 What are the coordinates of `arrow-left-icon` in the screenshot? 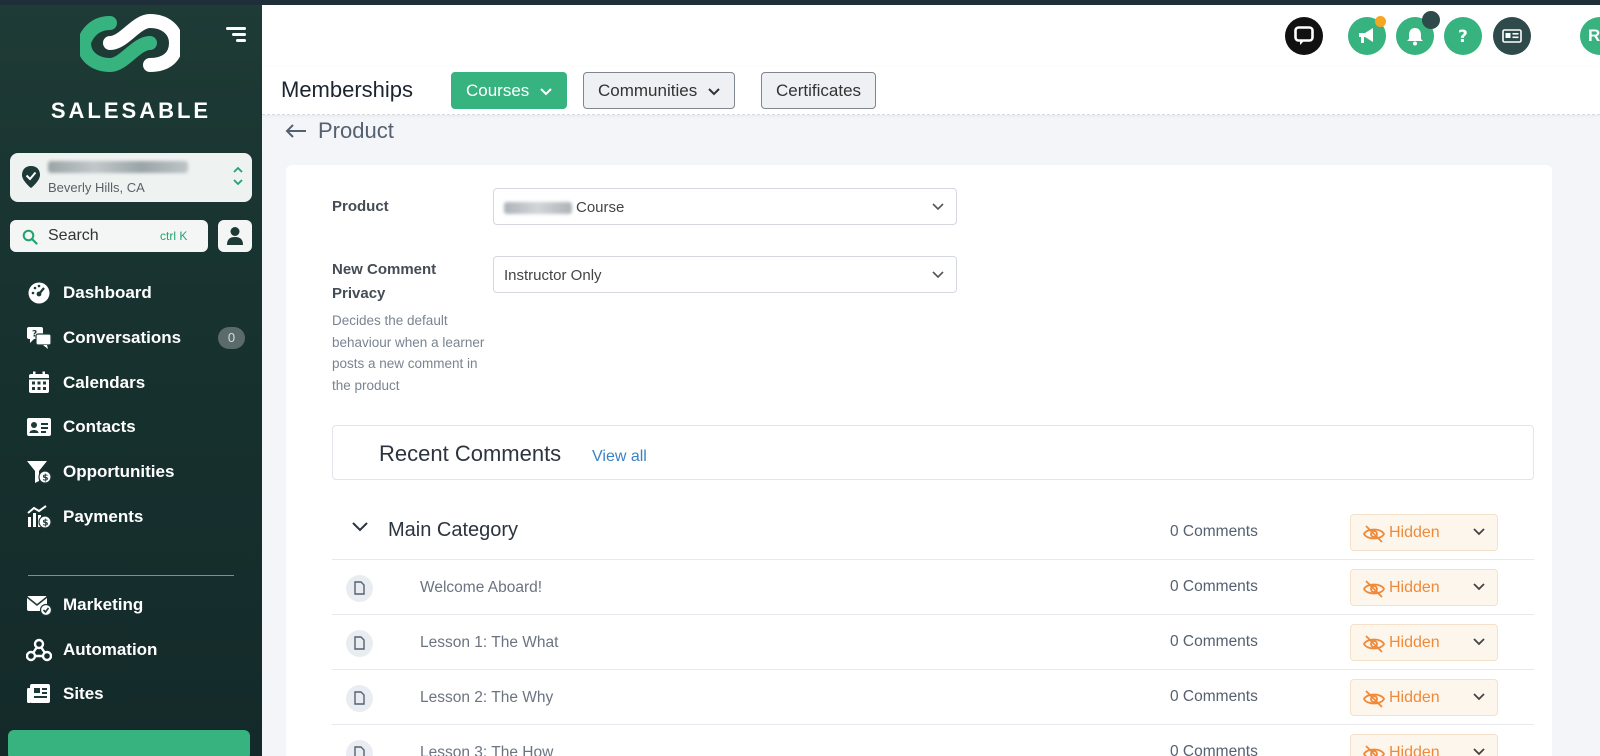 It's located at (295, 131).